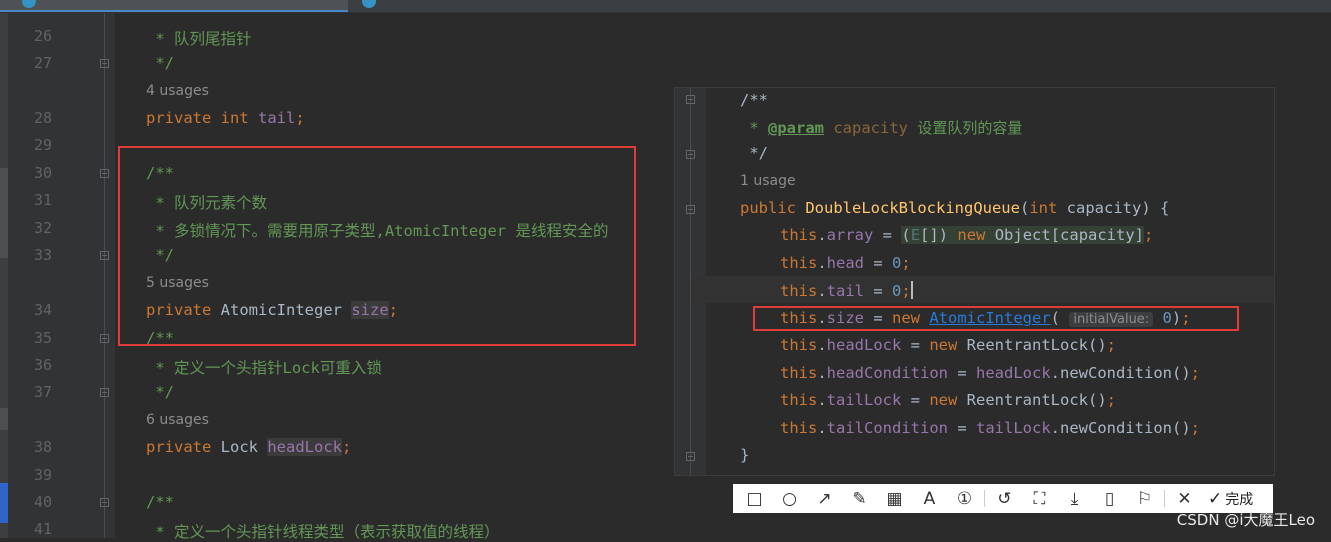  What do you see at coordinates (42, 447) in the screenshot?
I see `line-number: 38` at bounding box center [42, 447].